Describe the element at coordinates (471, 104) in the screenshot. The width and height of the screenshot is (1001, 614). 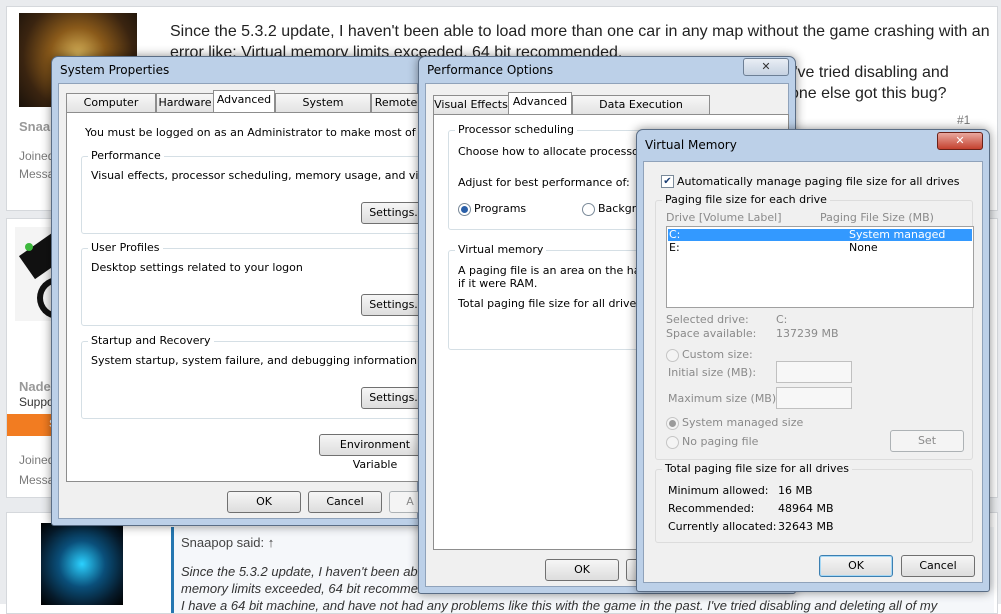
I see `tab-visual-effects: Visual Effects` at that location.